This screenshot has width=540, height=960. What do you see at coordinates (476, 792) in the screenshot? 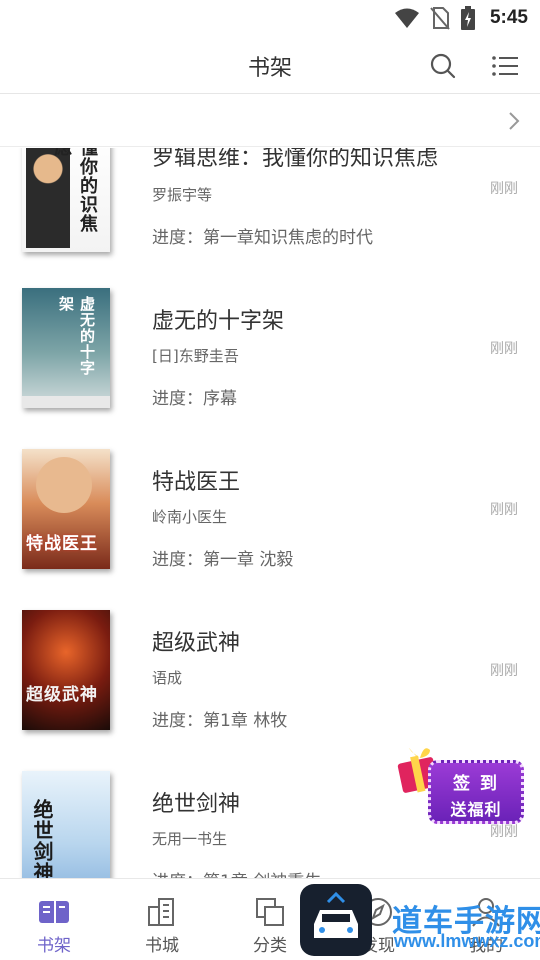
I see `promo-label: 签到 送福利` at bounding box center [476, 792].